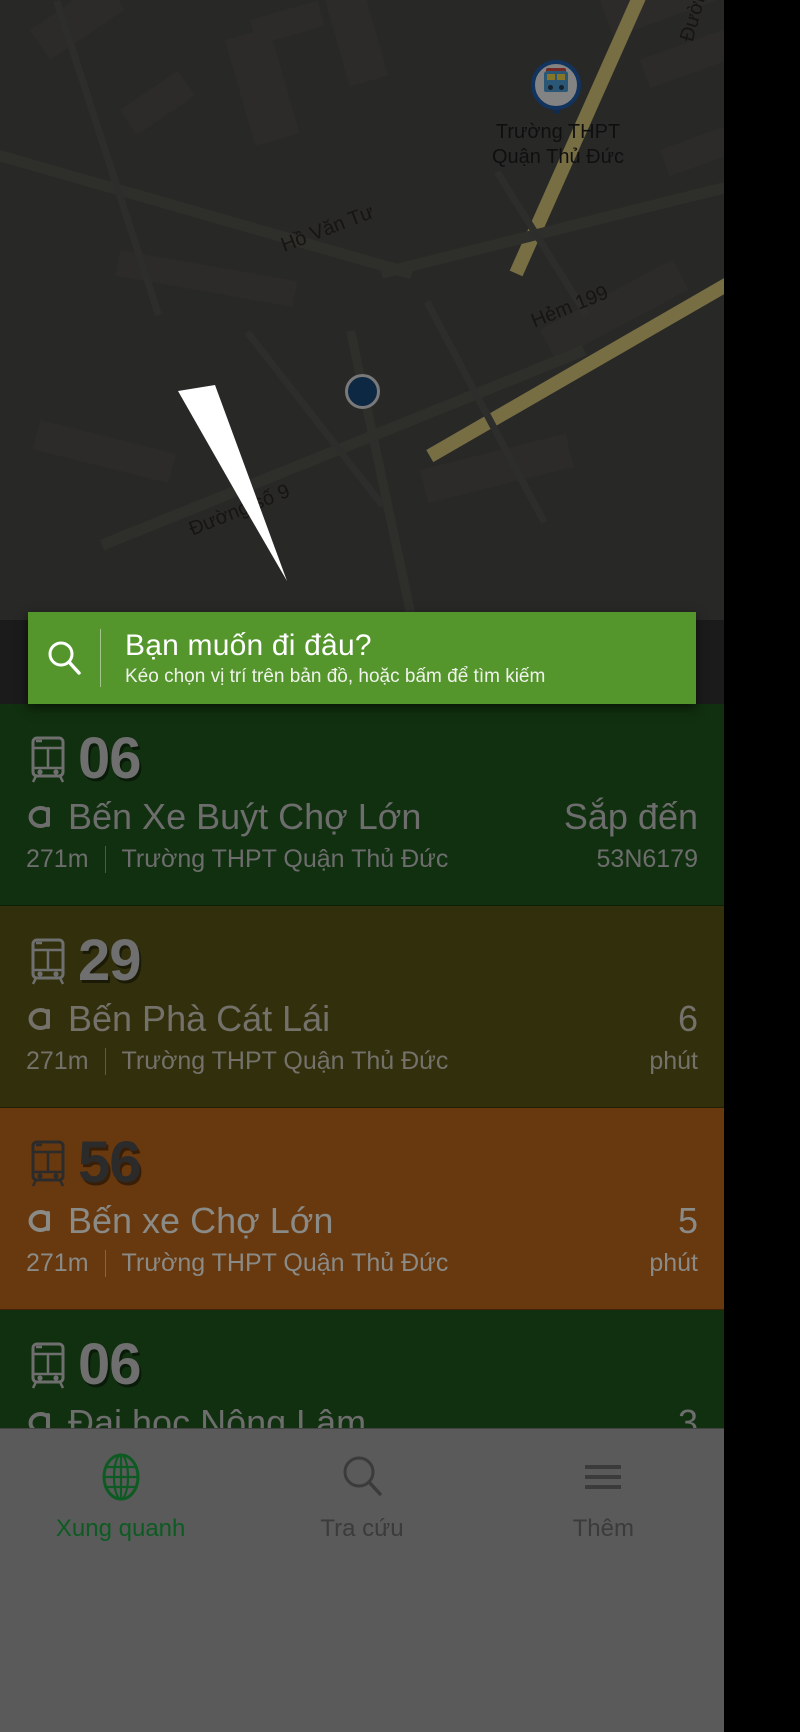  What do you see at coordinates (120, 1510) in the screenshot?
I see `tab-xung-quanh: Xung quanh` at bounding box center [120, 1510].